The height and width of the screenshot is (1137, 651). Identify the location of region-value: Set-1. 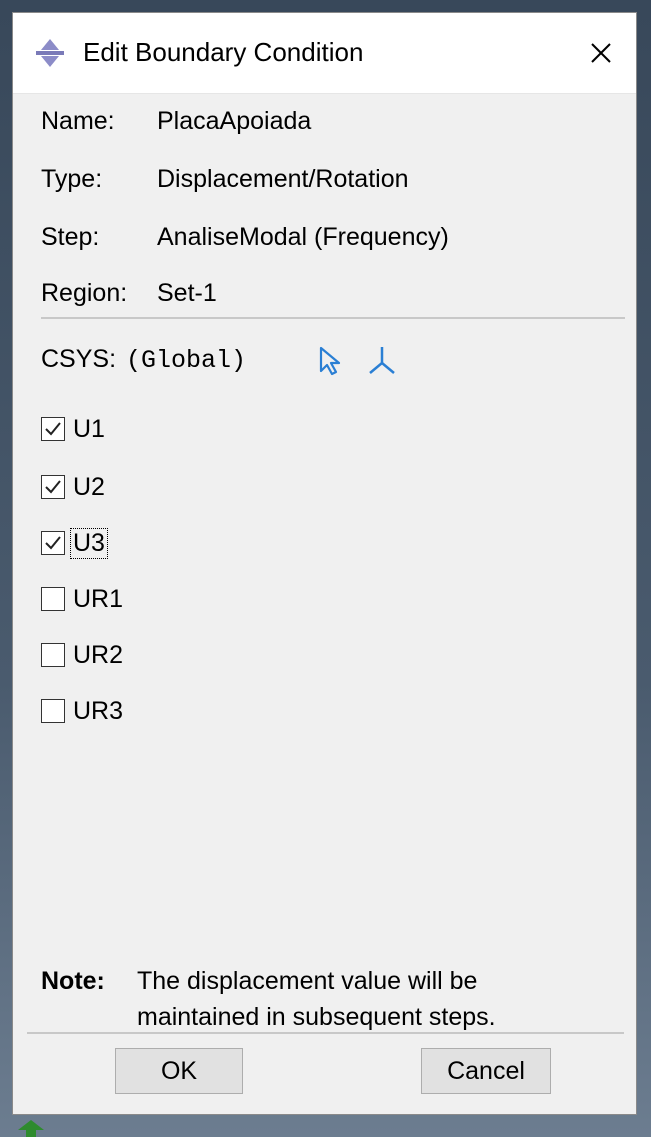
(187, 293).